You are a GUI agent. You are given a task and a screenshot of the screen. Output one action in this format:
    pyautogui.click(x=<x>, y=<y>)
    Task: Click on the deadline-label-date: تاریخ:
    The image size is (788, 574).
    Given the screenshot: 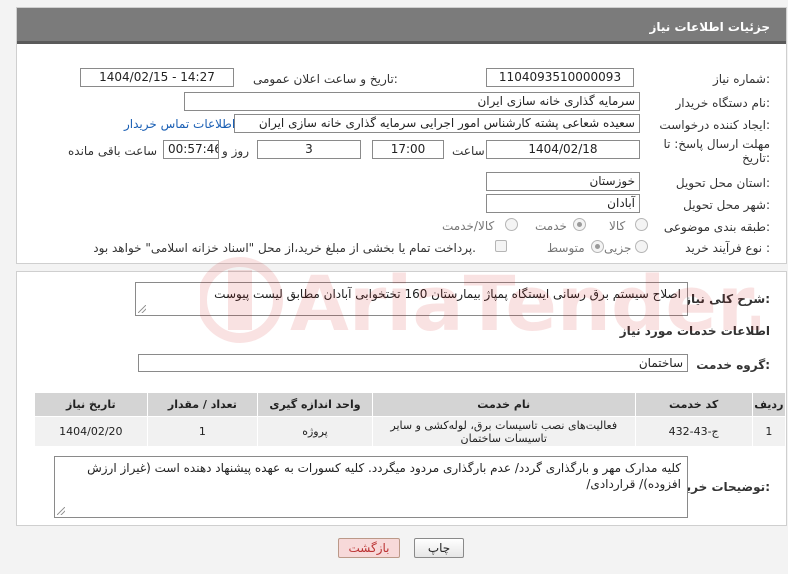 What is the action you would take?
    pyautogui.click(x=756, y=158)
    